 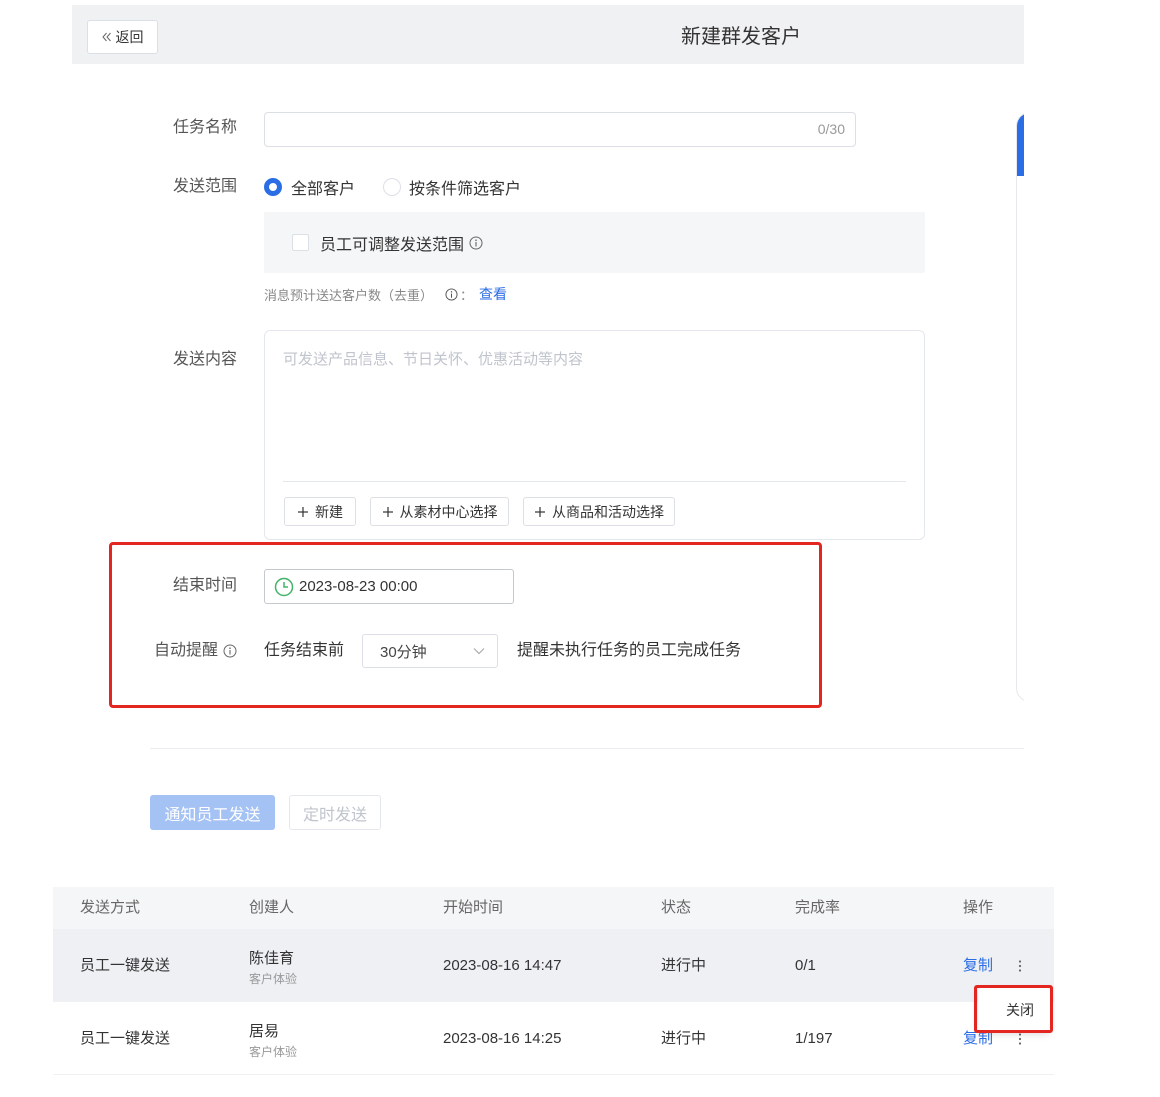 I want to click on auto-remind-label-text: 自动提醒, so click(x=185, y=650).